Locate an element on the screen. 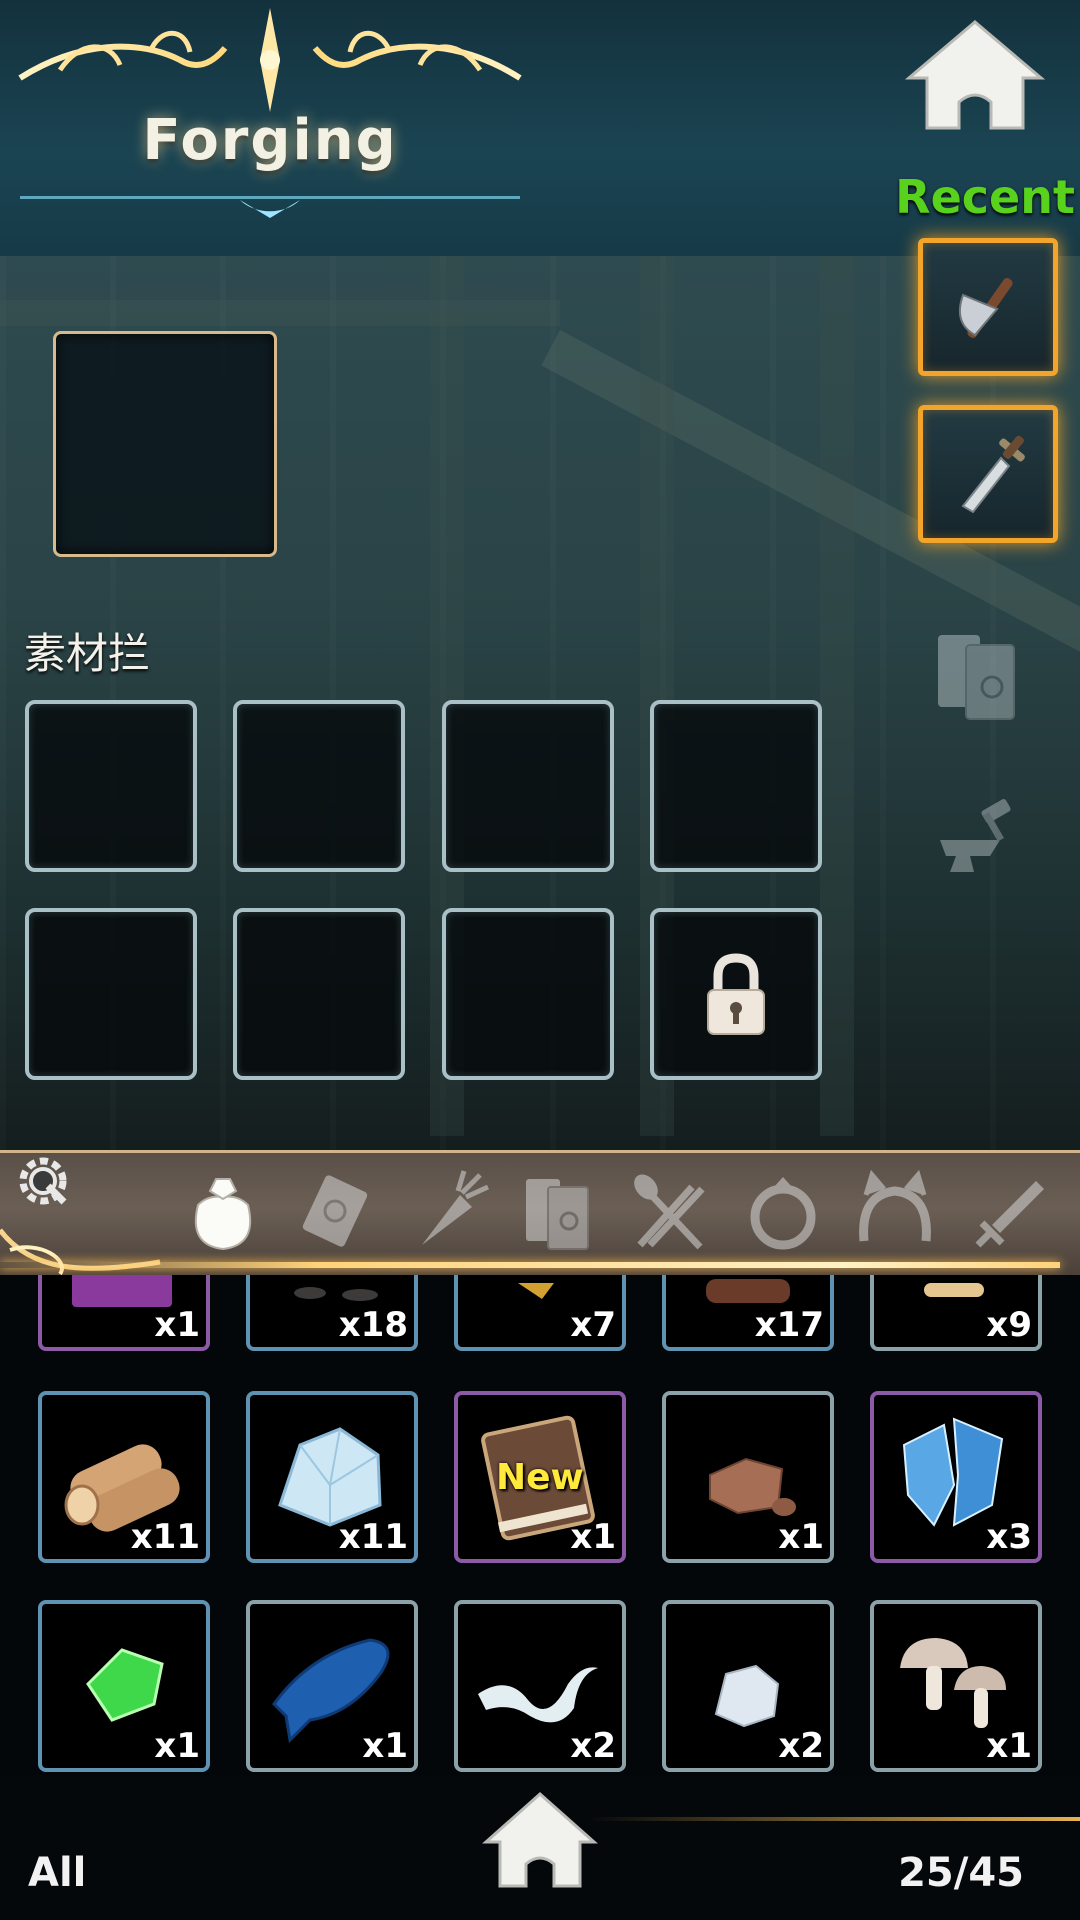 The height and width of the screenshot is (1920, 1080). side-anvil-button is located at coordinates (977, 837).